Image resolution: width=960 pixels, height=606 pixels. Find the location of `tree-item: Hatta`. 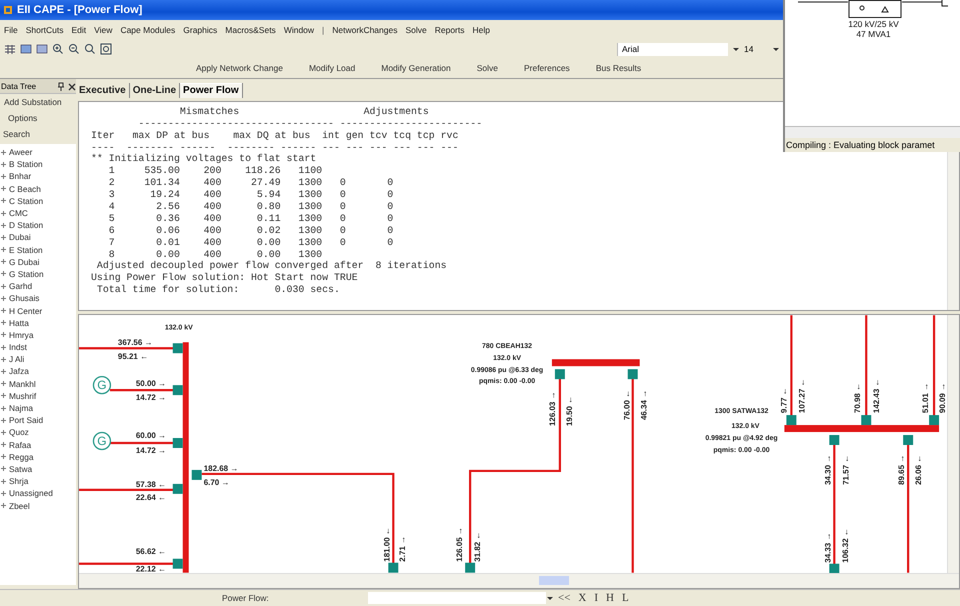

tree-item: Hatta is located at coordinates (19, 323).